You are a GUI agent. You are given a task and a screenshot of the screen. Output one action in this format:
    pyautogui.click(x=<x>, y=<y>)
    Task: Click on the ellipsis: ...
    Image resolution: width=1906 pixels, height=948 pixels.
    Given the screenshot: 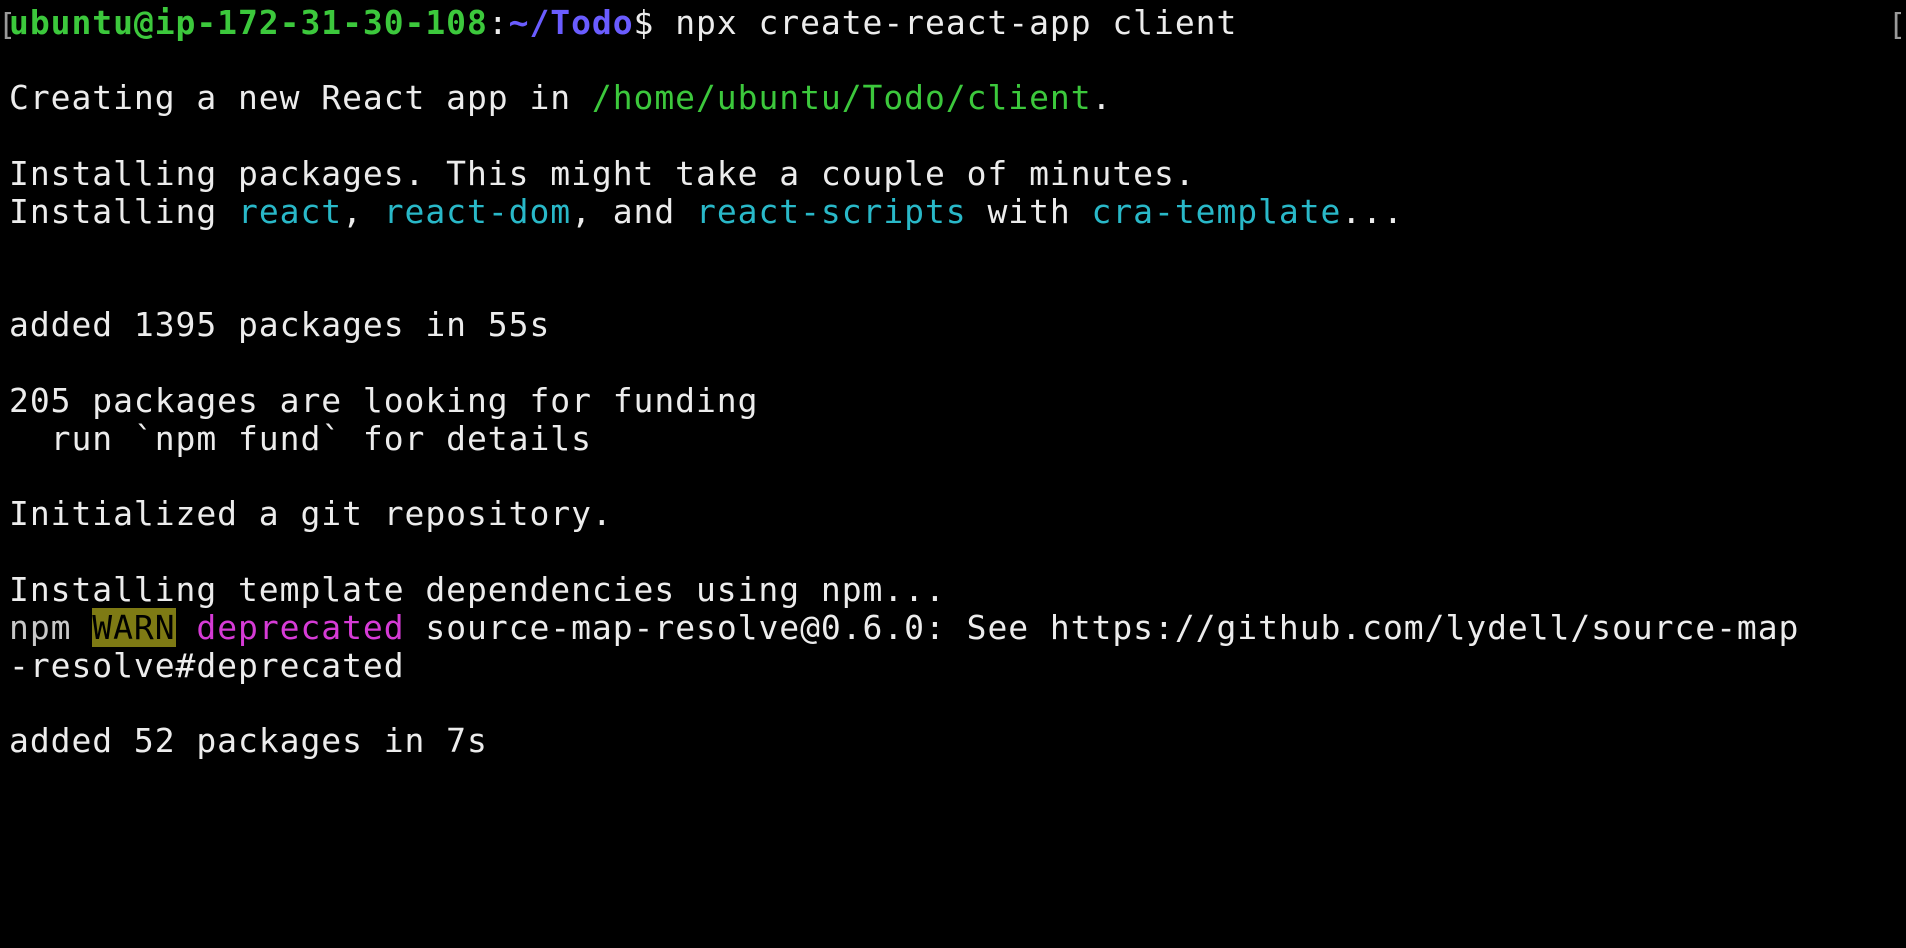 What is the action you would take?
    pyautogui.click(x=1372, y=211)
    